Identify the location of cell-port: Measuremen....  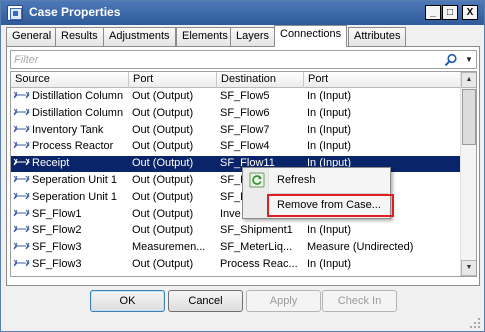
(169, 247).